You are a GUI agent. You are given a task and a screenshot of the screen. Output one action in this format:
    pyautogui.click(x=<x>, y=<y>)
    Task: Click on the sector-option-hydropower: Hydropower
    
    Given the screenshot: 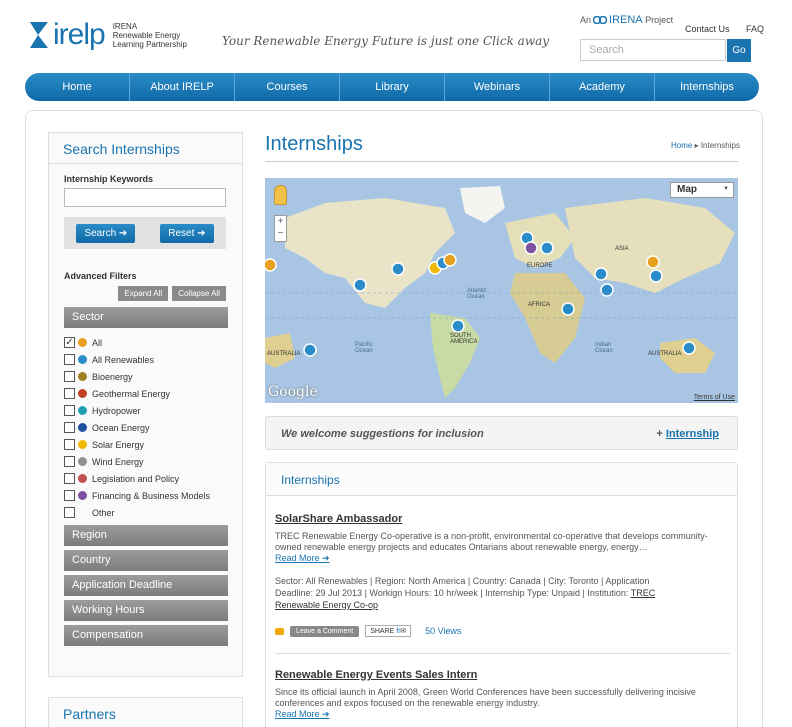 What is the action you would take?
    pyautogui.click(x=153, y=410)
    